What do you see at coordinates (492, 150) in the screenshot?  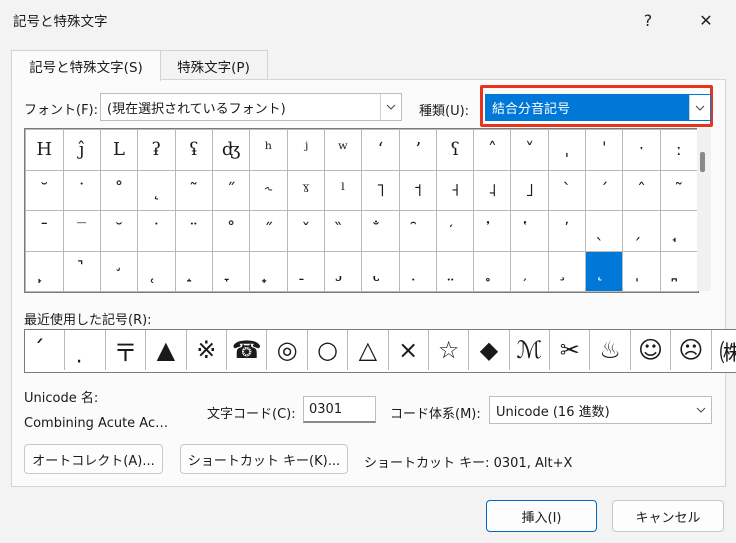 I see `symbol-cell: ˄` at bounding box center [492, 150].